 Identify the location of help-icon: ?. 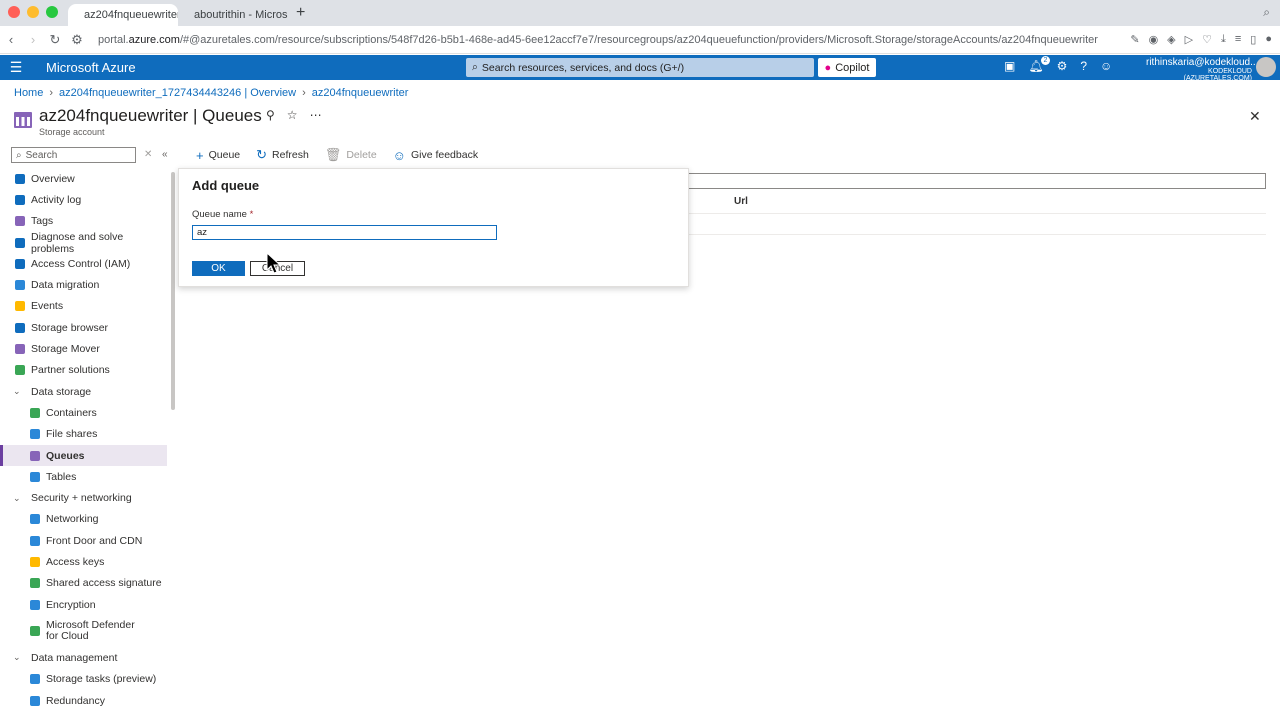
(1083, 66).